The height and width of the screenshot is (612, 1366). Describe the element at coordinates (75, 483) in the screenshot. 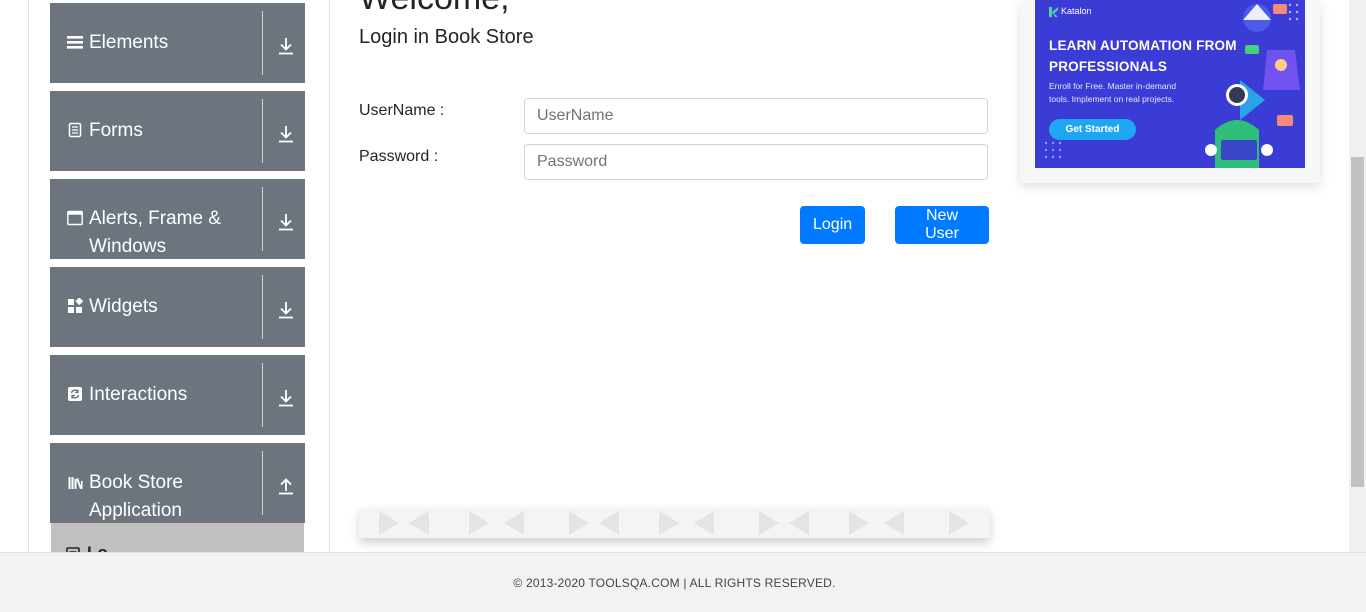

I see `books-icon` at that location.